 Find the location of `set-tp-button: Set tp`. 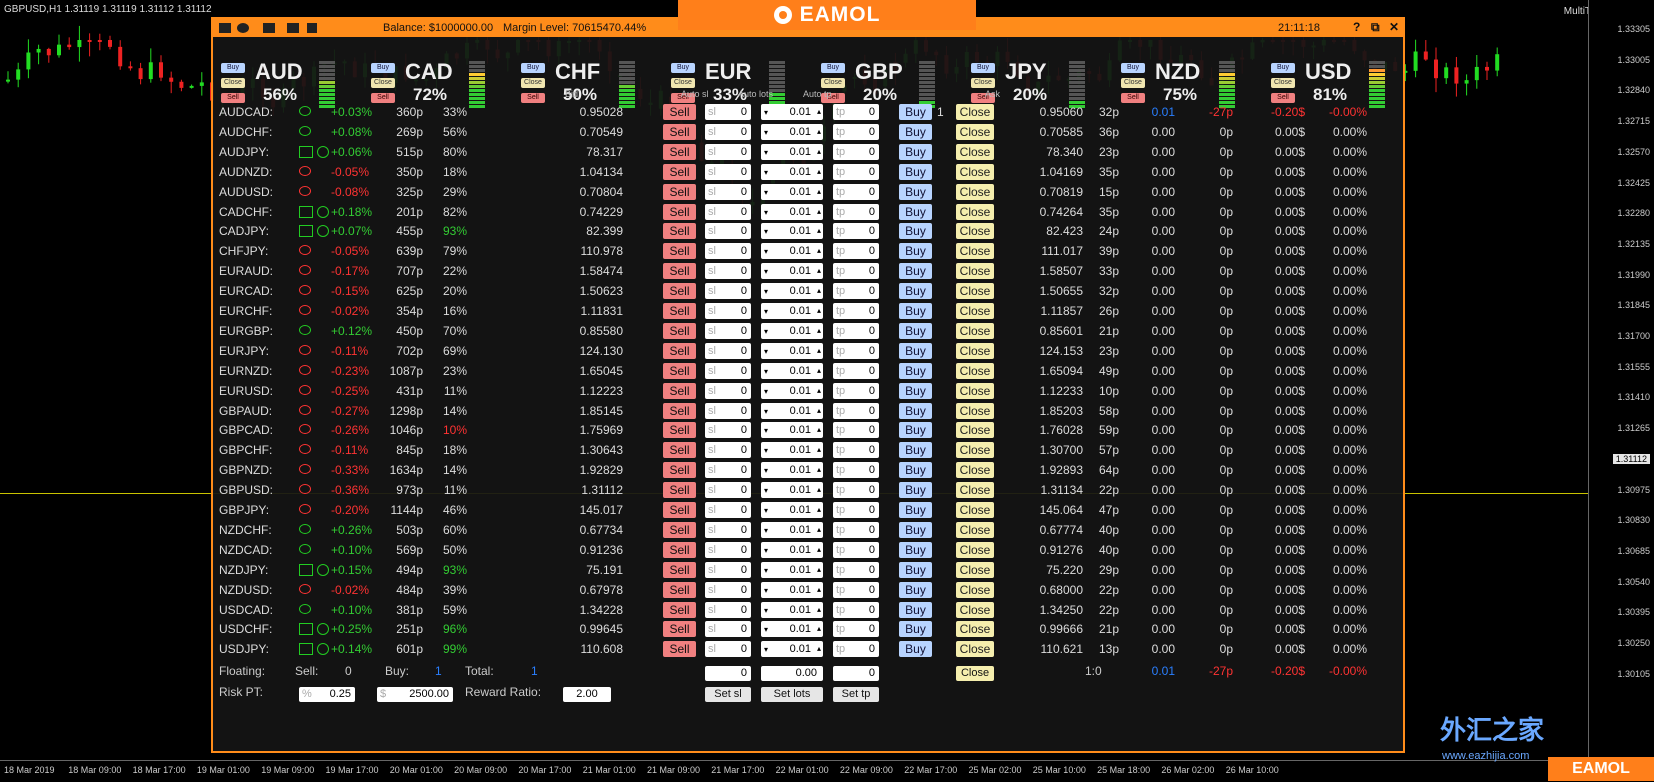

set-tp-button: Set tp is located at coordinates (856, 694).